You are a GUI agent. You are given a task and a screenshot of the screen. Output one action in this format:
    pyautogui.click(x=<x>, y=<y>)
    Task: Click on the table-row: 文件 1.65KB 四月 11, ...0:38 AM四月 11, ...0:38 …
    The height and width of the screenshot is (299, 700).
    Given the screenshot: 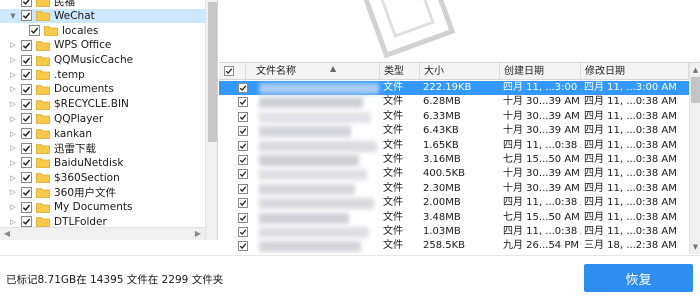 What is the action you would take?
    pyautogui.click(x=454, y=146)
    